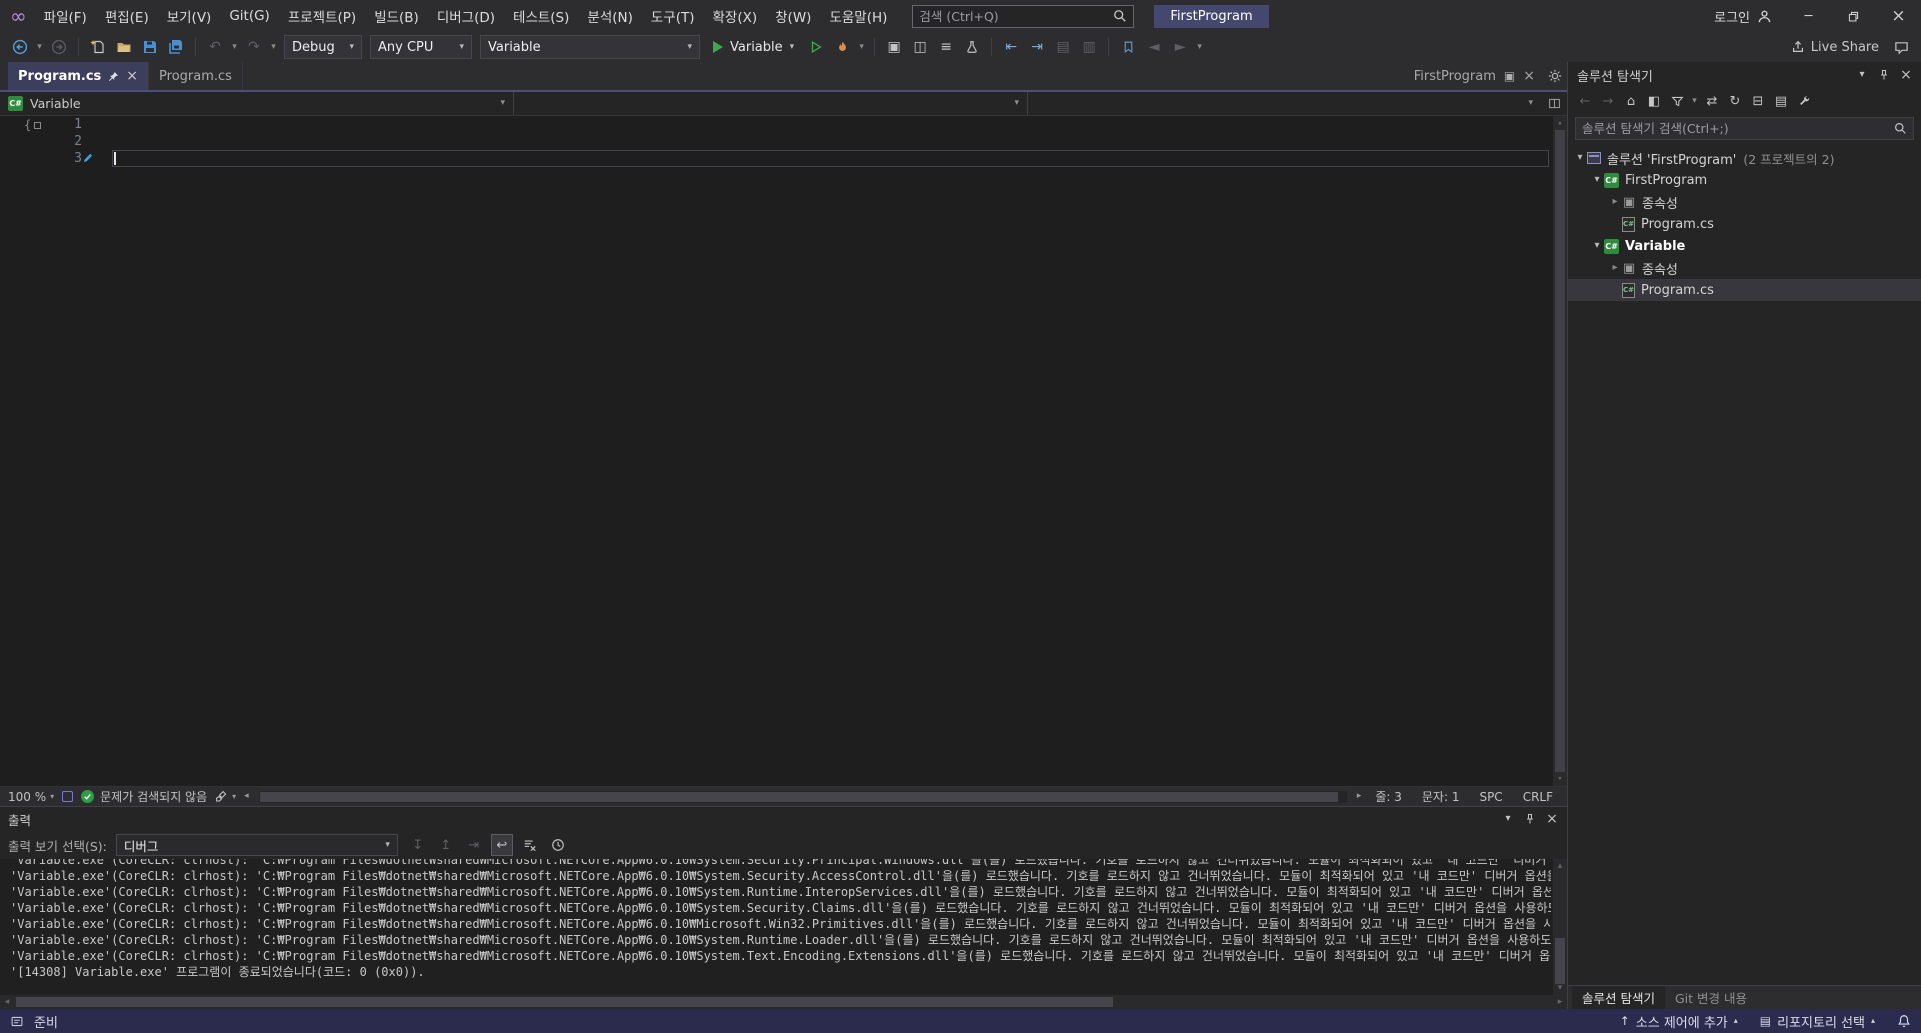  What do you see at coordinates (1608, 101) in the screenshot?
I see `se-forward-icon: →` at bounding box center [1608, 101].